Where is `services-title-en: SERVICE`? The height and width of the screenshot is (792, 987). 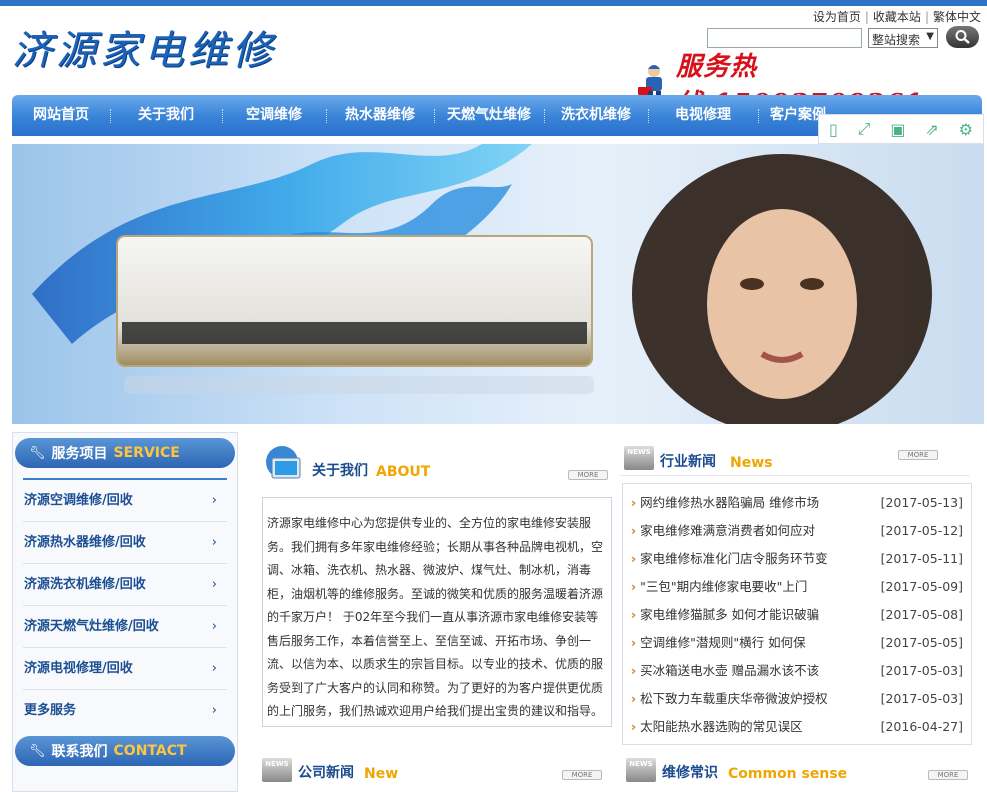
services-title-en: SERVICE is located at coordinates (146, 453).